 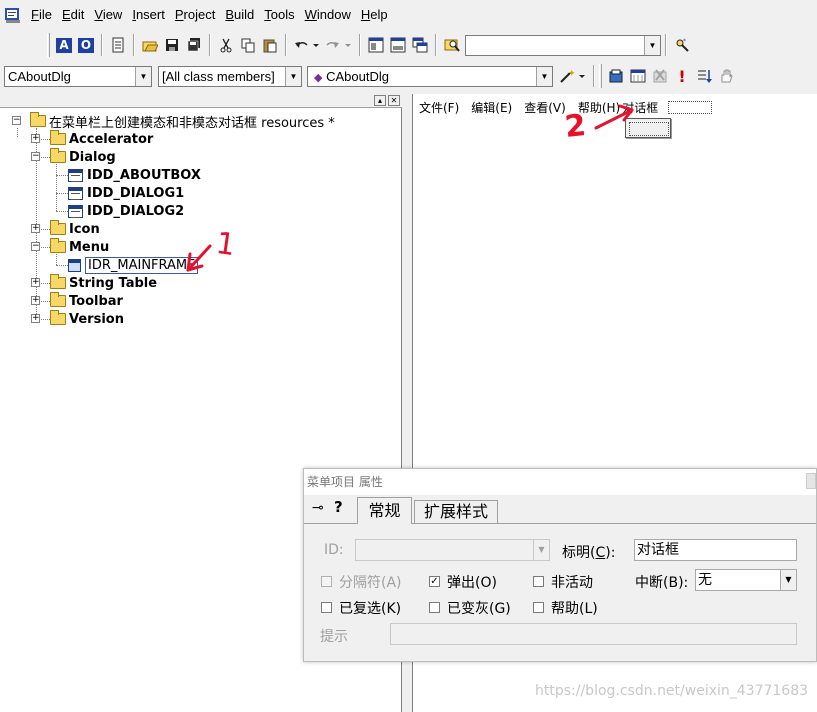 What do you see at coordinates (35, 318) in the screenshot?
I see `expander-version: +` at bounding box center [35, 318].